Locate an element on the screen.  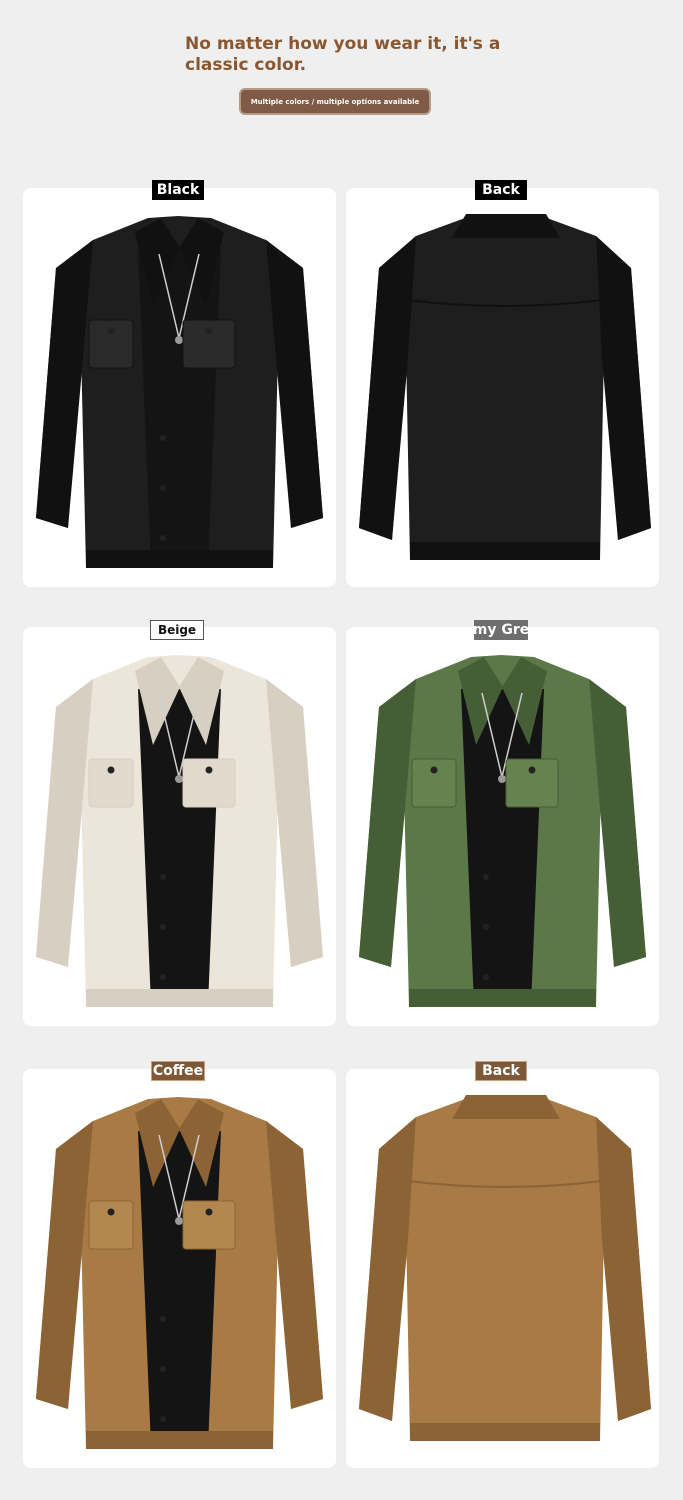
product-card-coffee-front is located at coordinates (179, 1268).